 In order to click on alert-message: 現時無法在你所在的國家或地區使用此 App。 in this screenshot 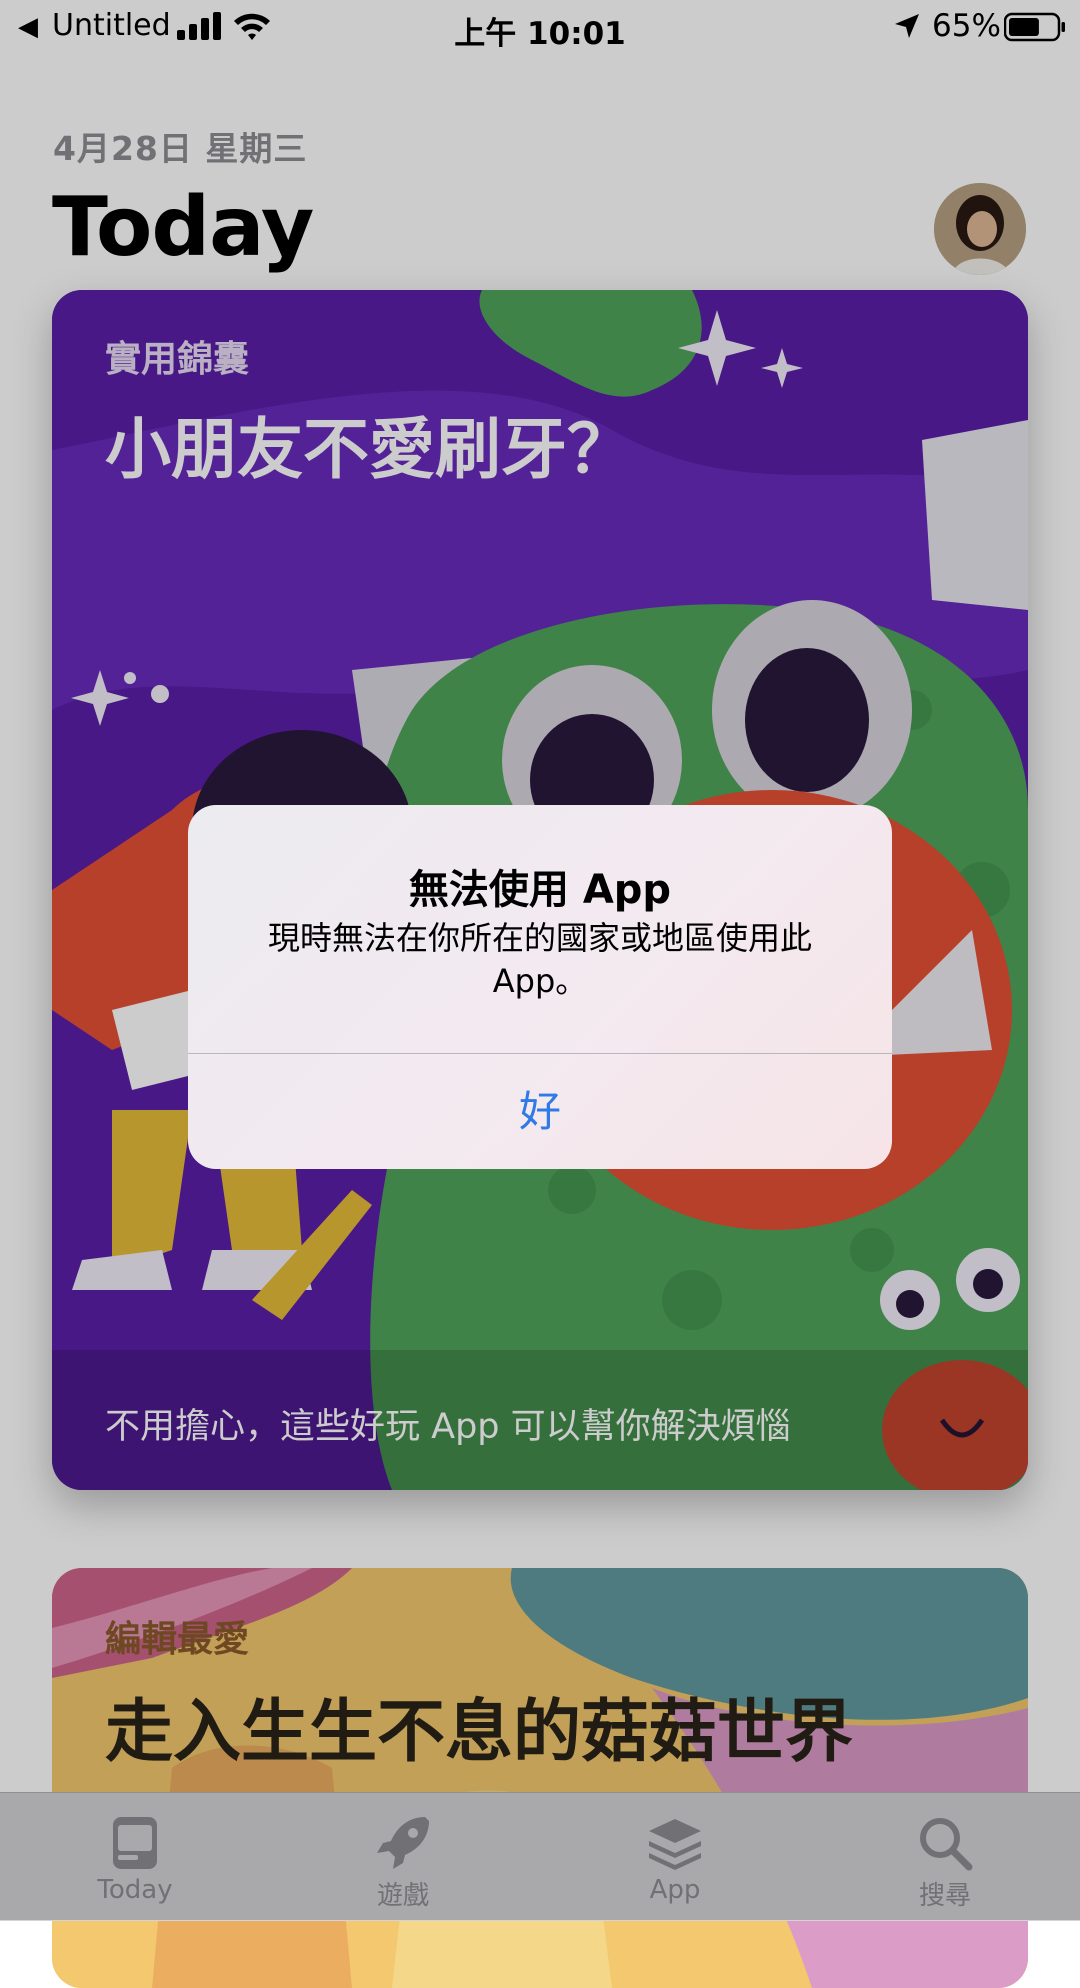, I will do `click(539, 959)`.